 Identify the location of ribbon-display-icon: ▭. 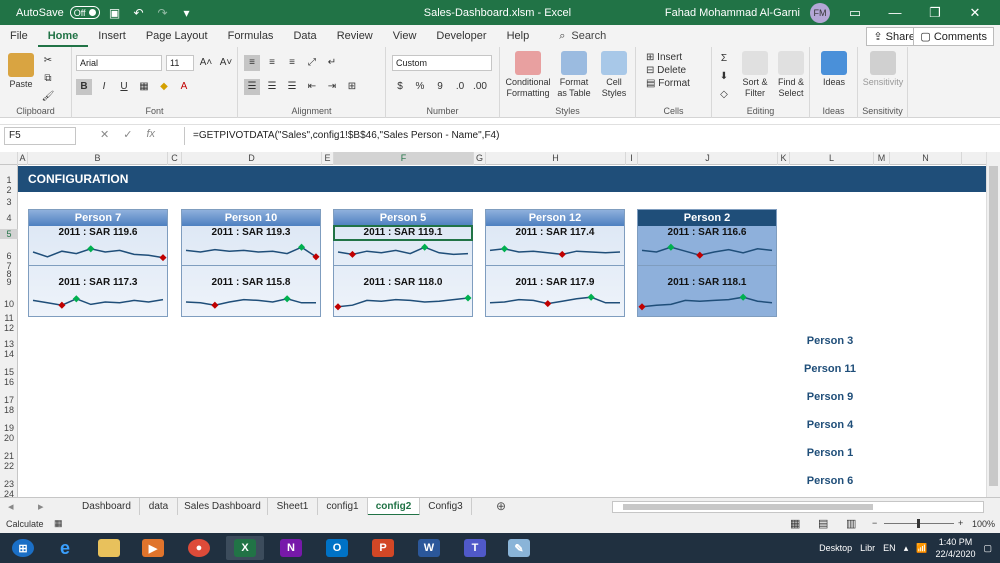
(855, 13).